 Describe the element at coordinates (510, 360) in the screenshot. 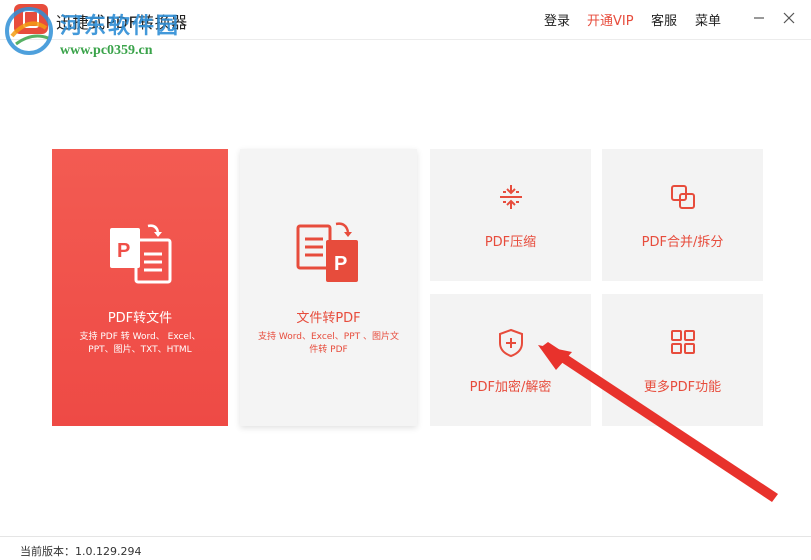

I see `pdf-encrypt-tile: PDF加密/解密` at that location.